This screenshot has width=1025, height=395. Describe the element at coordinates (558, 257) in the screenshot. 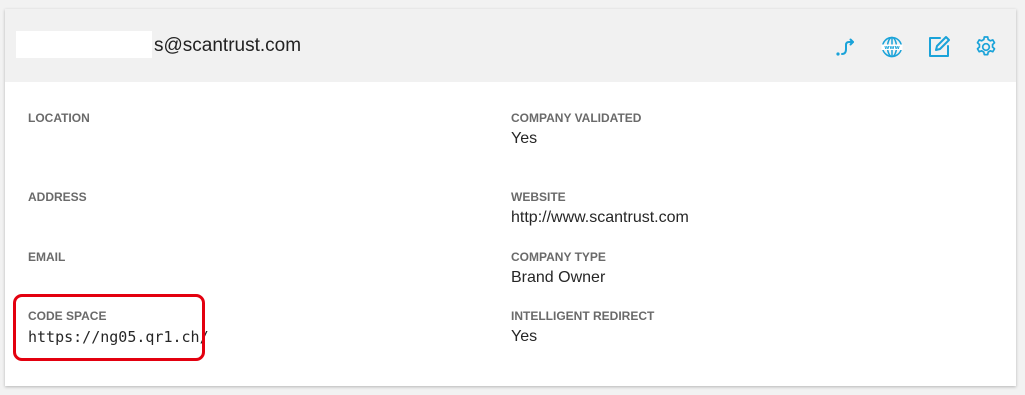

I see `company-type-label: COMPANY TYPE` at that location.